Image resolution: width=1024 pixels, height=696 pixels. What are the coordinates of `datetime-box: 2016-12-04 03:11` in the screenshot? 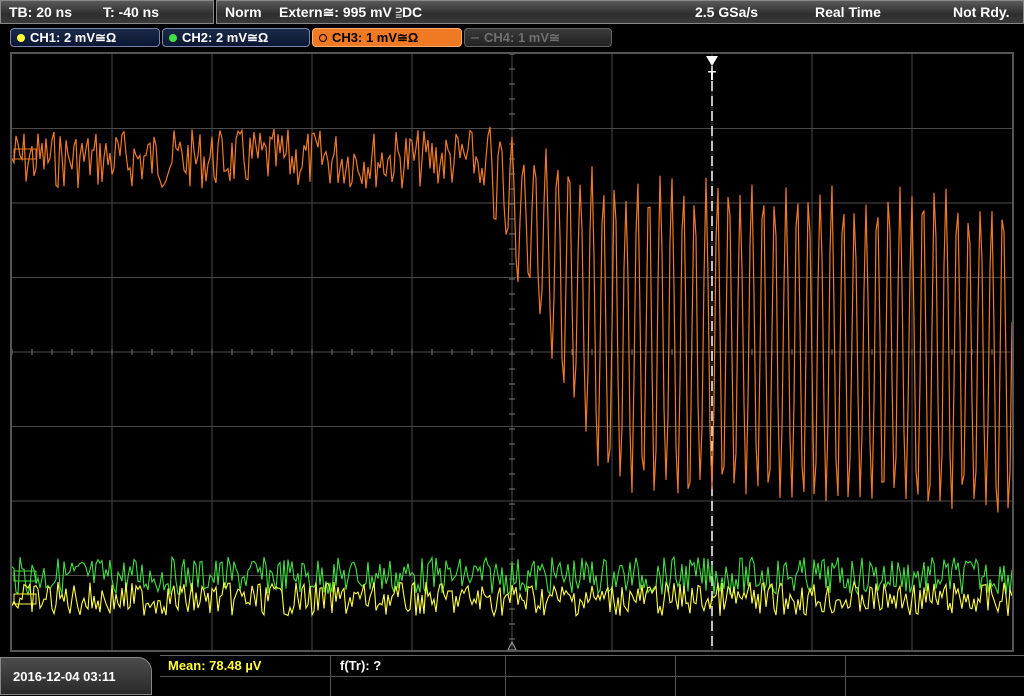 It's located at (76, 676).